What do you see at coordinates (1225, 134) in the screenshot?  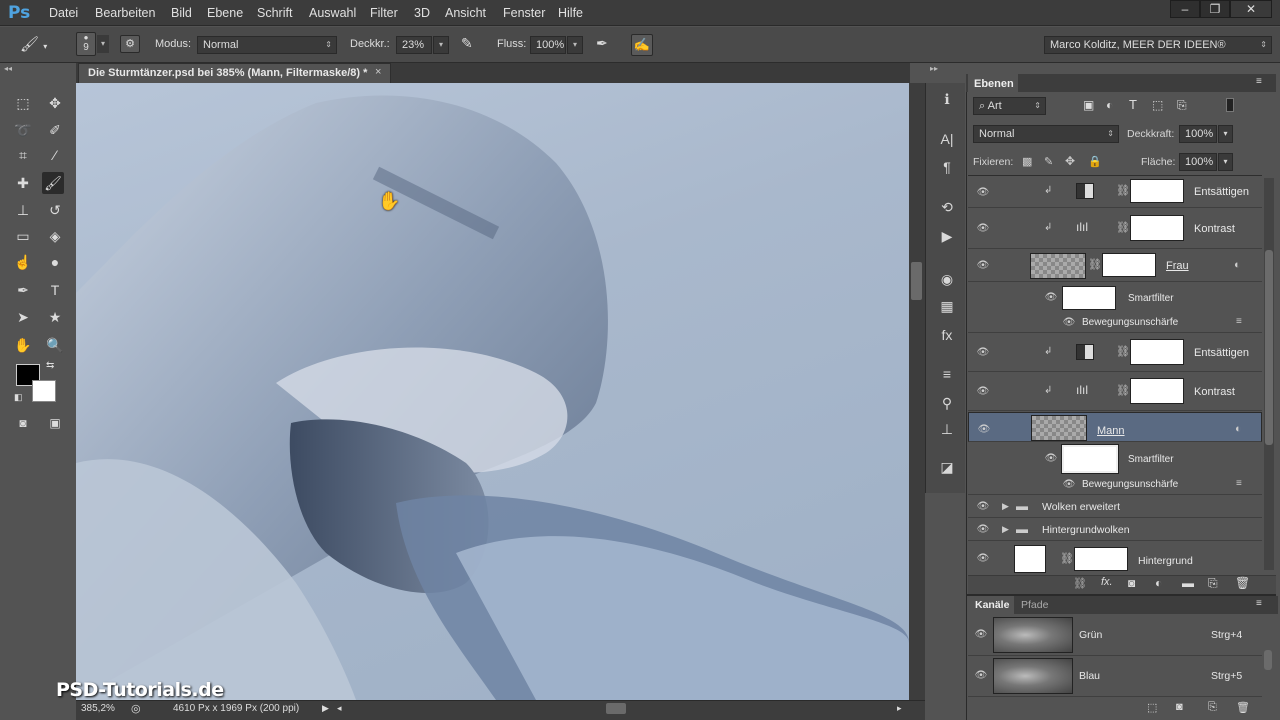 I see `layer-opacity-dropdown-icon: ▾` at bounding box center [1225, 134].